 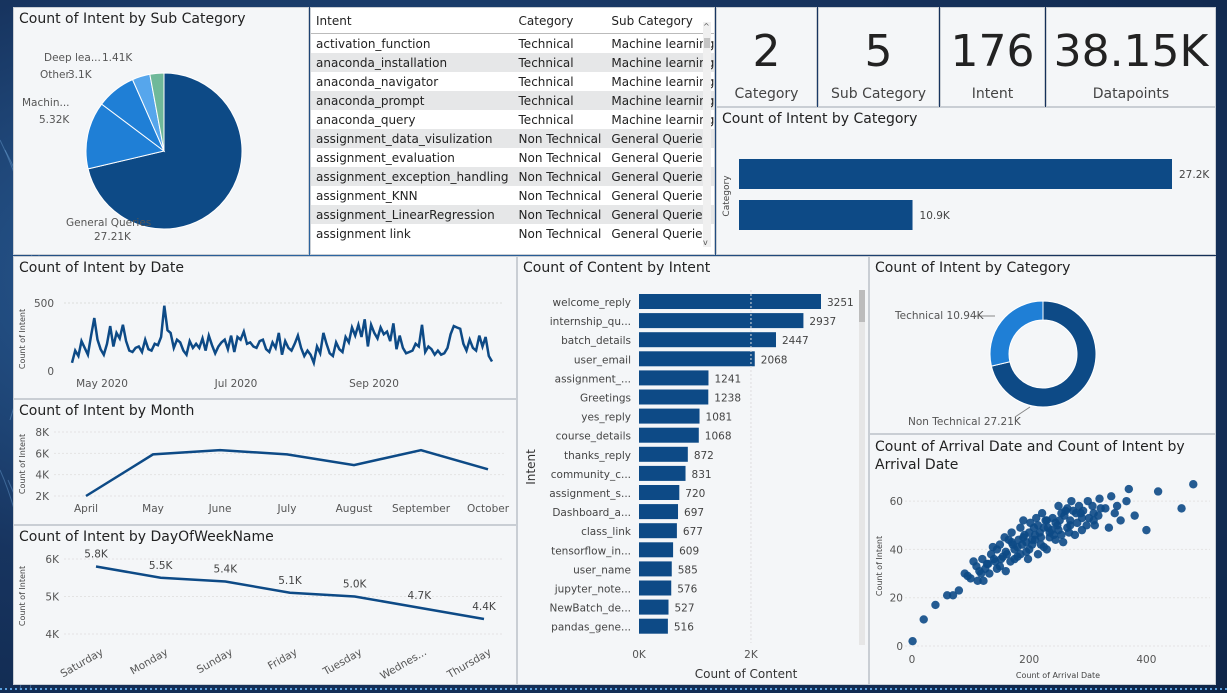 I want to click on table-scrollbar: ^ v, so click(x=707, y=134).